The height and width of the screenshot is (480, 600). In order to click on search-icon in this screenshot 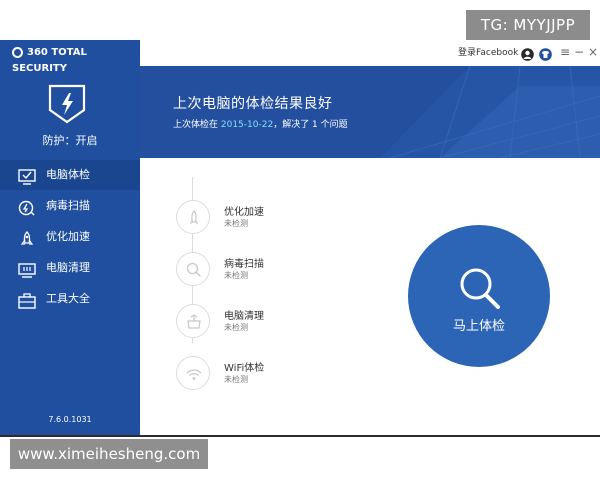, I will do `click(193, 269)`.